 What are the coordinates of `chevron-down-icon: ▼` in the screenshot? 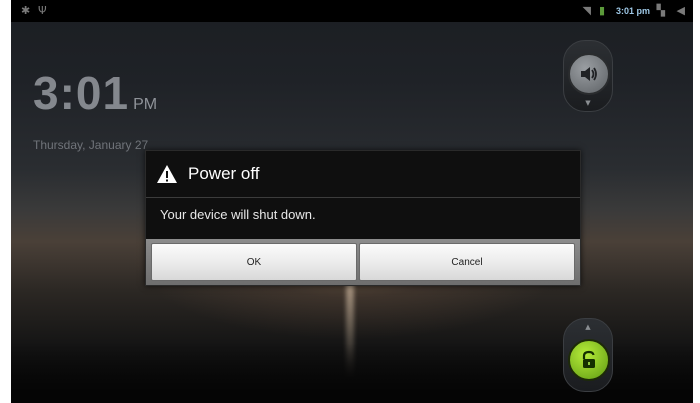 It's located at (588, 103).